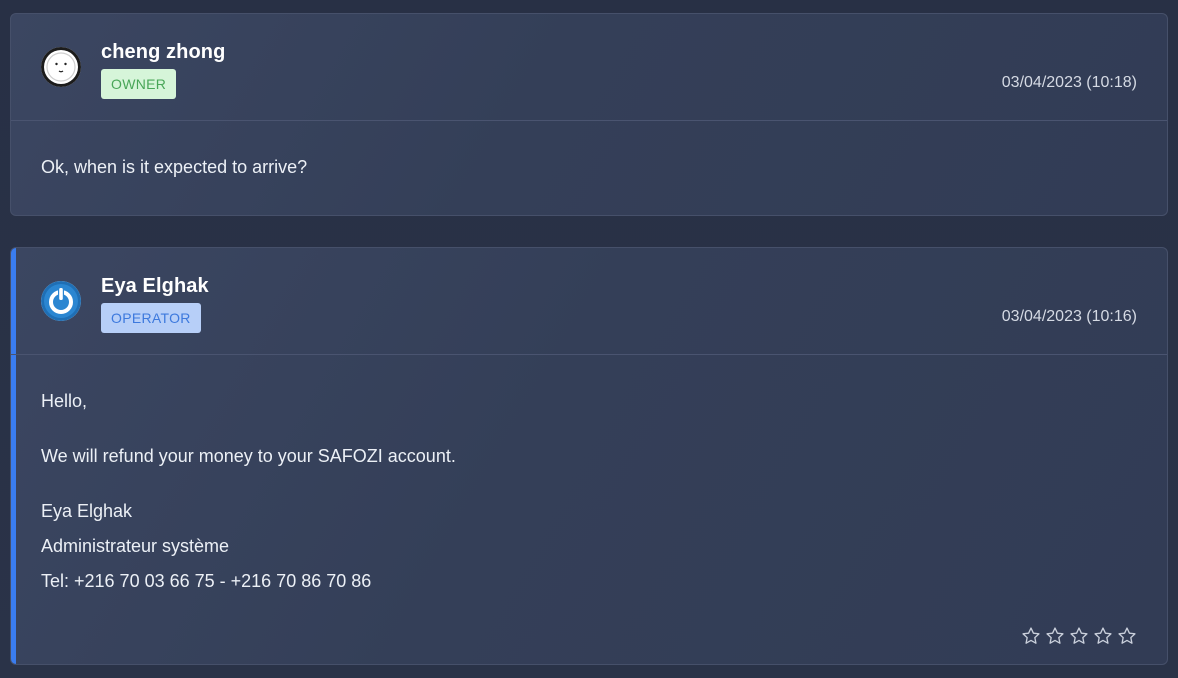 The image size is (1178, 678). I want to click on author-name: cheng zhong, so click(163, 52).